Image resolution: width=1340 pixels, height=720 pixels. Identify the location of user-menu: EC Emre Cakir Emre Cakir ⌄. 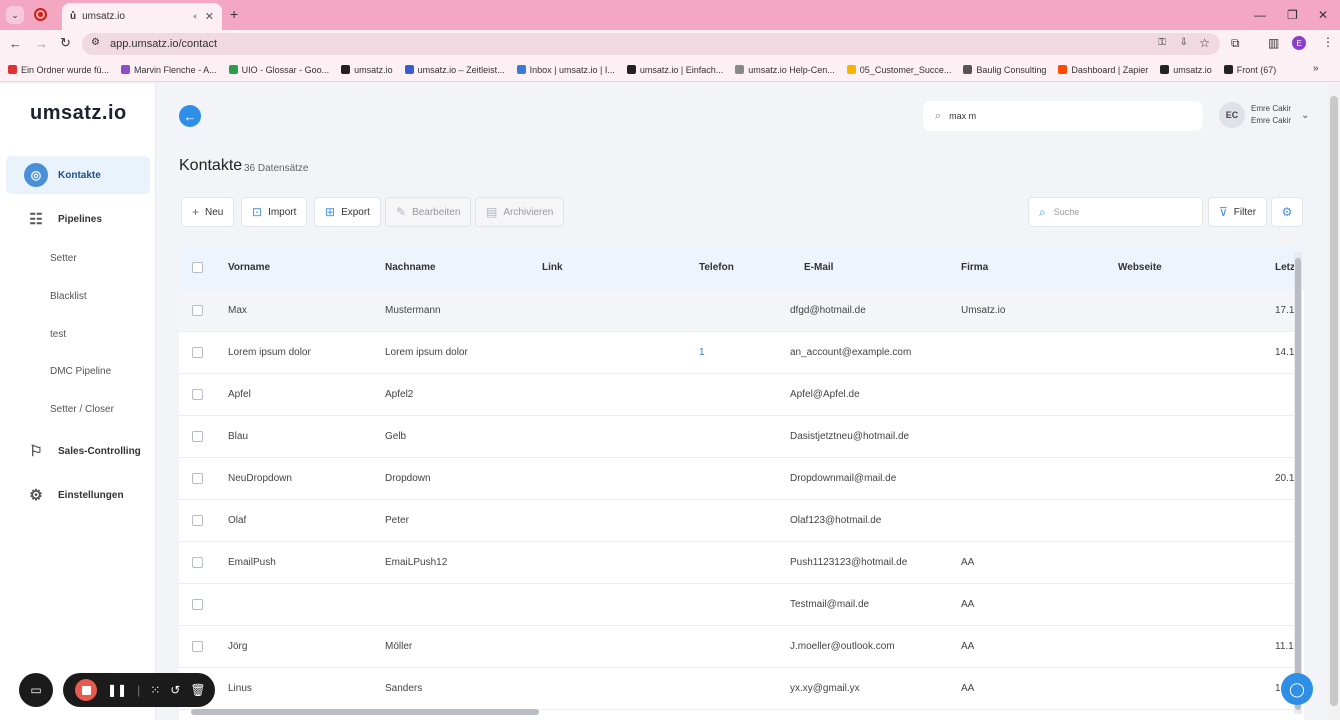
(1264, 115).